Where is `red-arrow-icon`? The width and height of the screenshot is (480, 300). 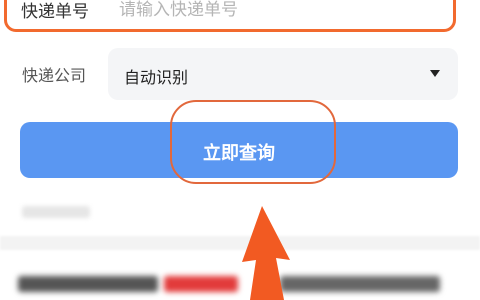 red-arrow-icon is located at coordinates (266, 253).